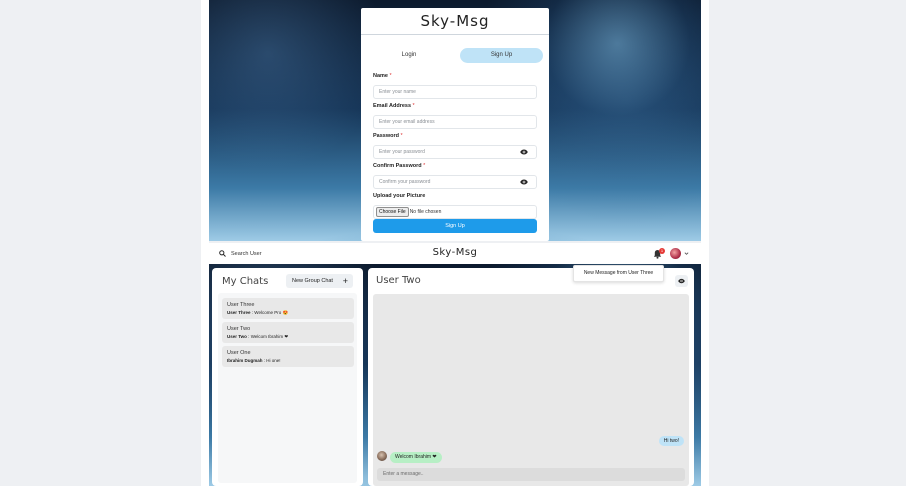 Image resolution: width=906 pixels, height=486 pixels. Describe the element at coordinates (258, 336) in the screenshot. I see `chat-item-latest: User Two : Welcom Ibrahim ❤` at that location.